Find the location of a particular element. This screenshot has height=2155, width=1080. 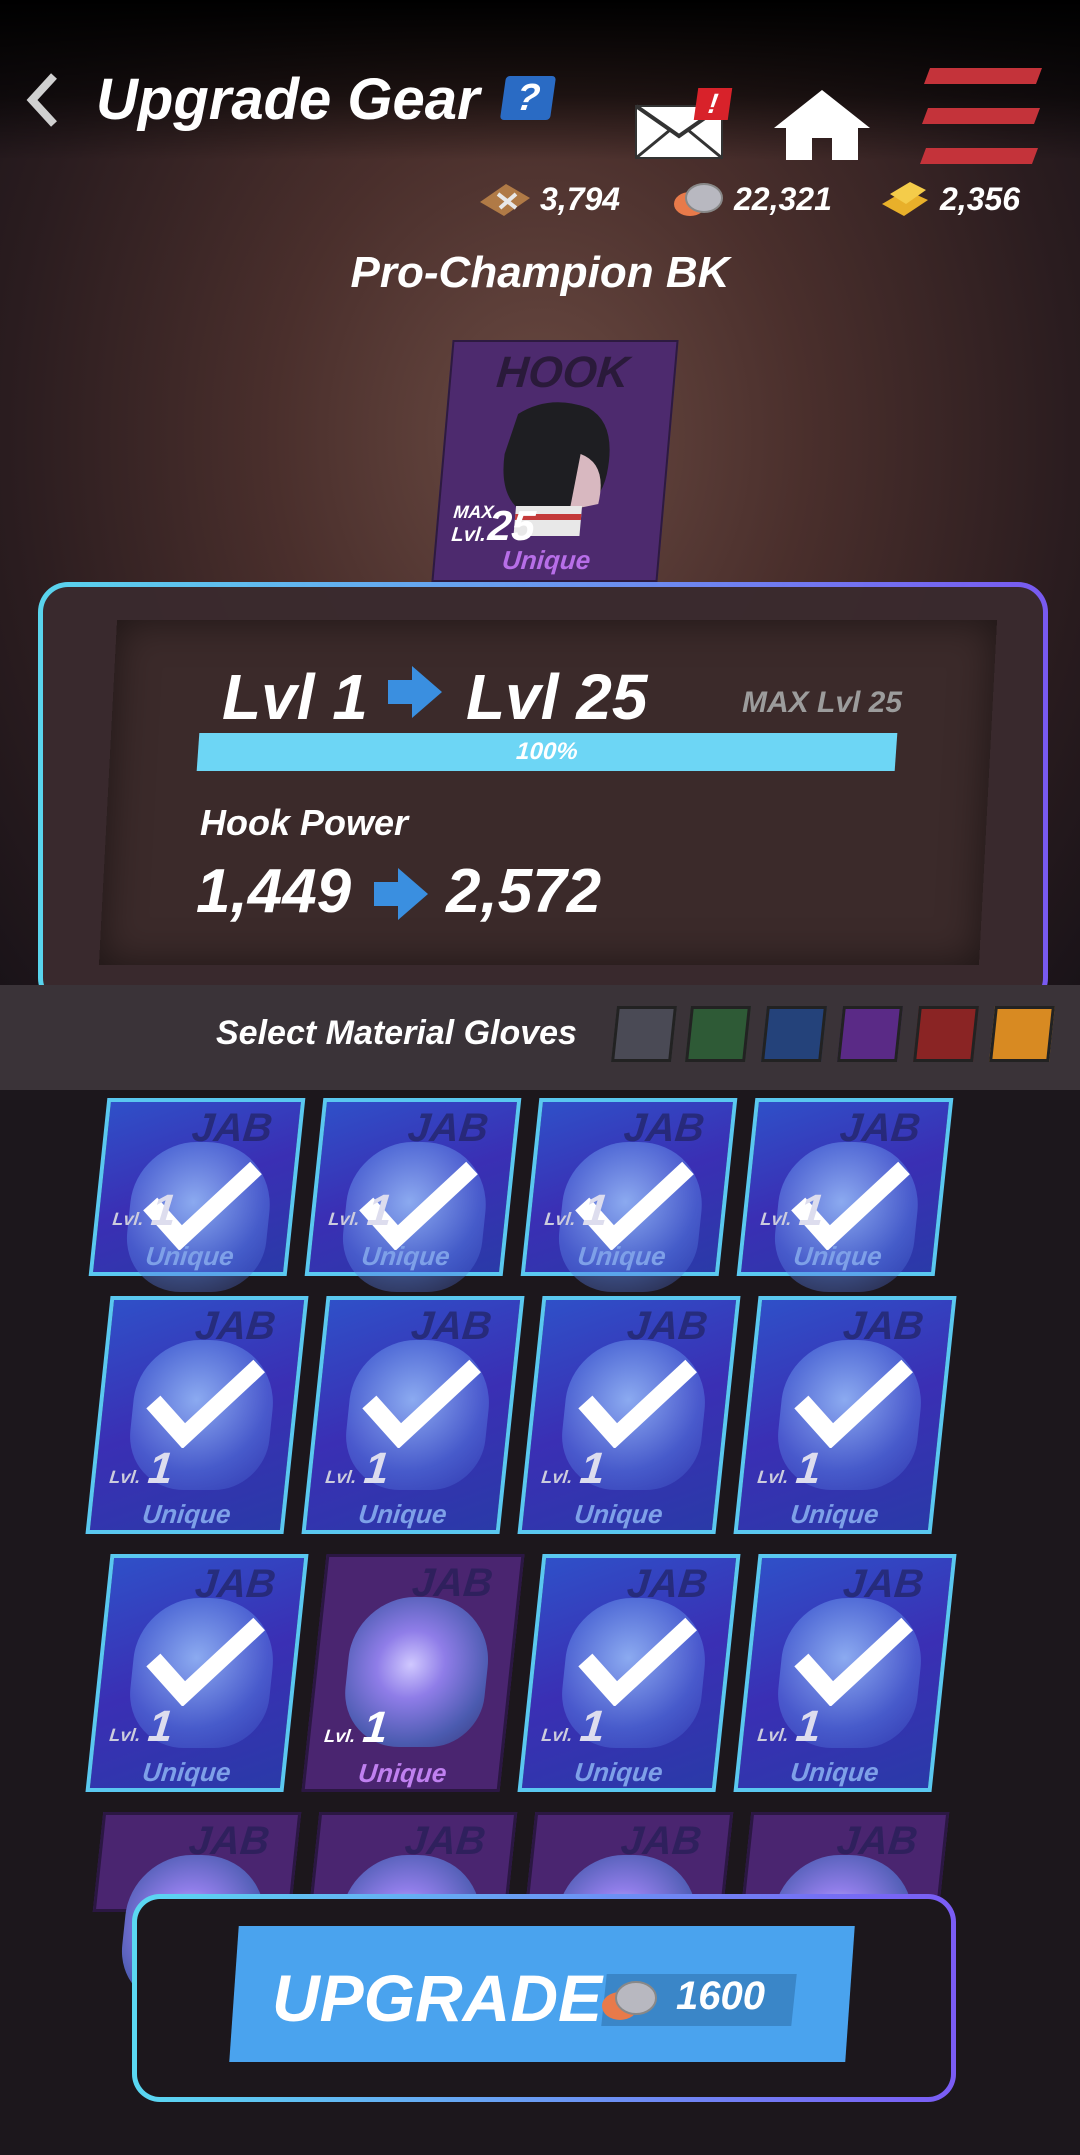

arrow-right-icon is located at coordinates (401, 894).